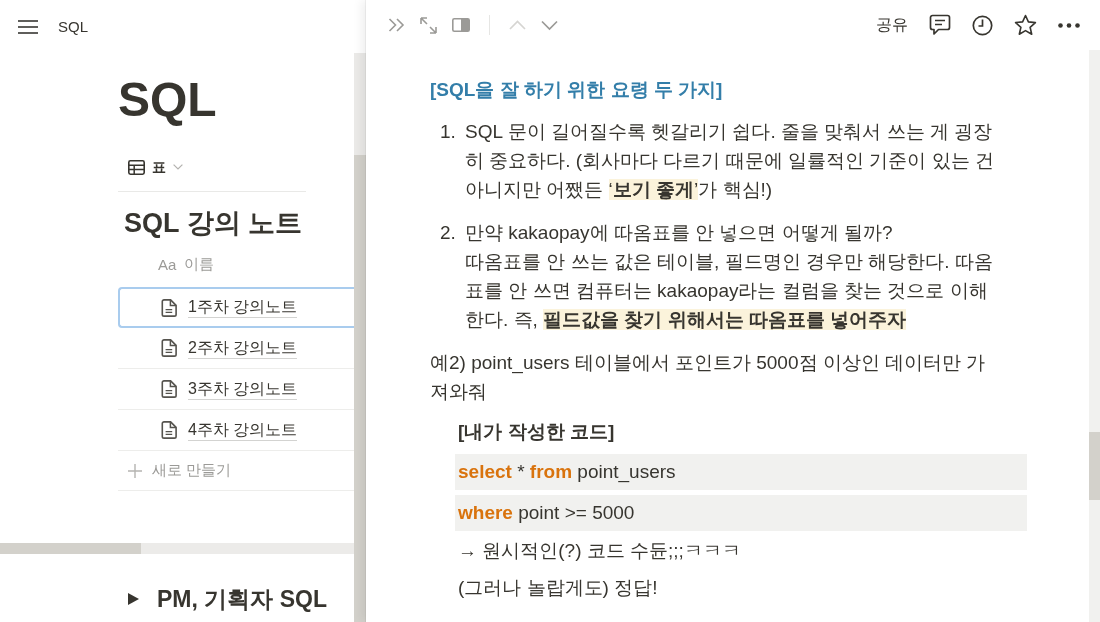 The height and width of the screenshot is (622, 1100). What do you see at coordinates (167, 264) in the screenshot?
I see `property-type-label: Aa` at bounding box center [167, 264].